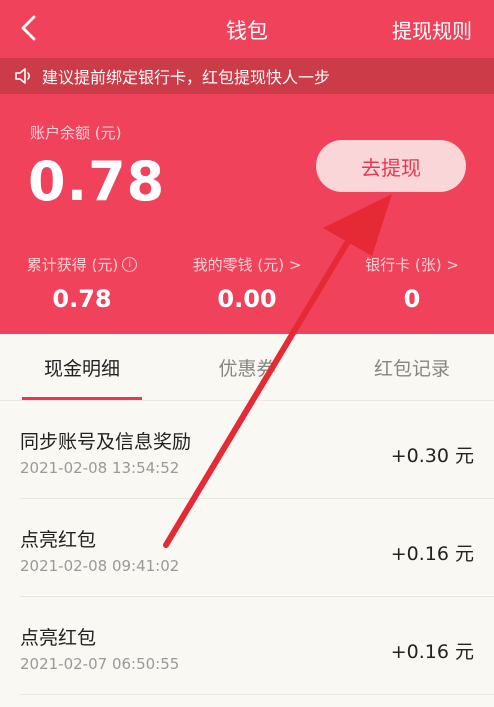  What do you see at coordinates (82, 367) in the screenshot?
I see `tab-cash-details: 现金明细` at bounding box center [82, 367].